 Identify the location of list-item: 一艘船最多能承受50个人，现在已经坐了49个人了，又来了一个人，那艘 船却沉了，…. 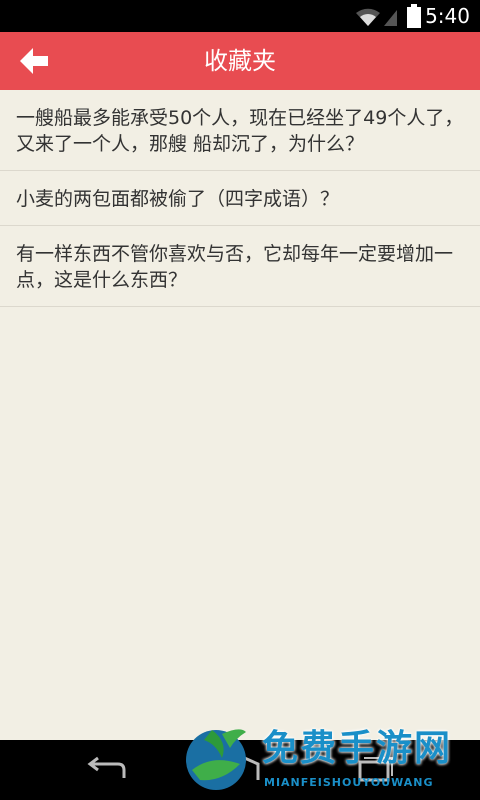
(240, 130).